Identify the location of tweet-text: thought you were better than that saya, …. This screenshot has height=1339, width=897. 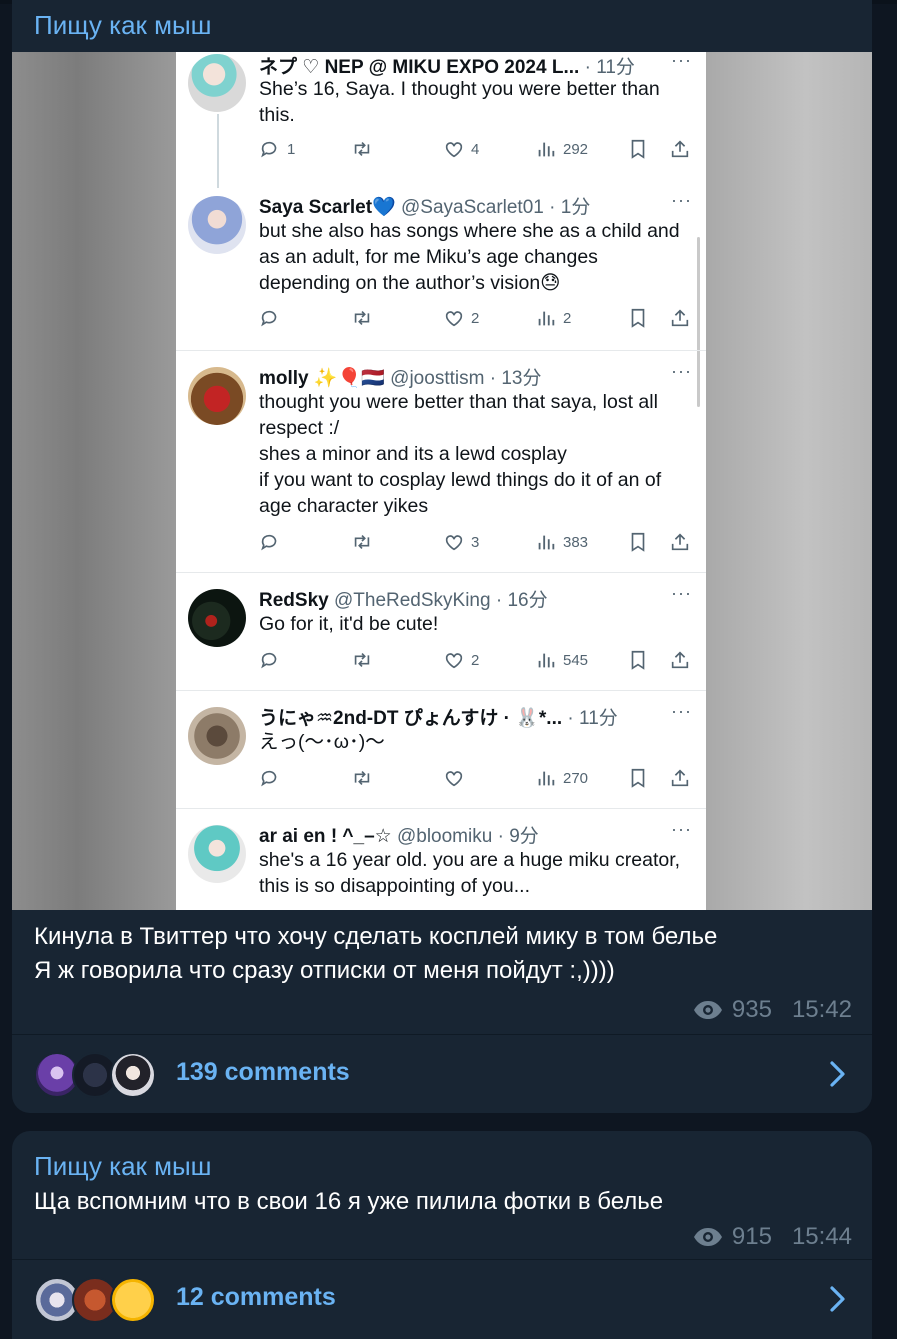
(460, 454).